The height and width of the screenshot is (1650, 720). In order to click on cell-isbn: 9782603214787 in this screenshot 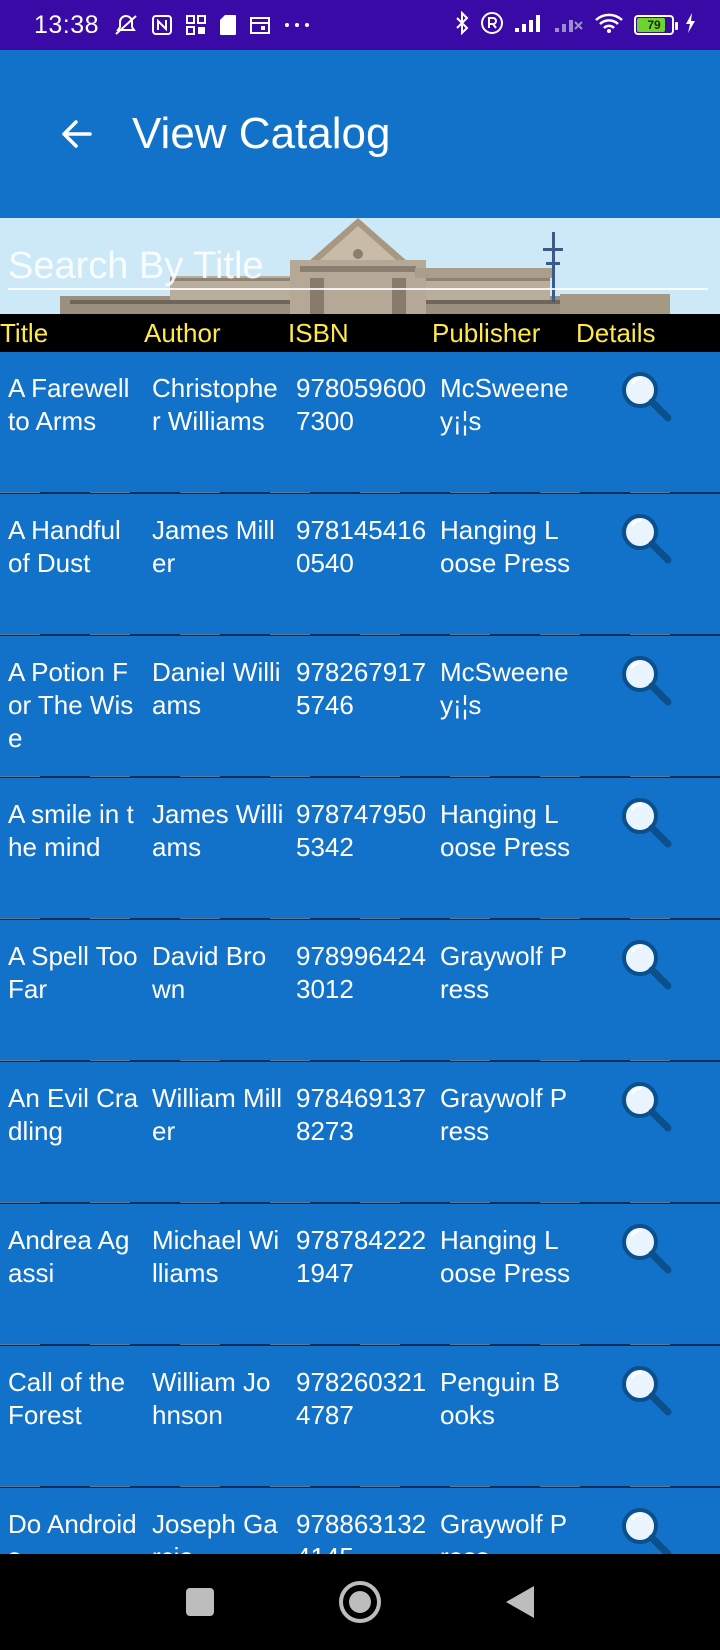, I will do `click(361, 1398)`.